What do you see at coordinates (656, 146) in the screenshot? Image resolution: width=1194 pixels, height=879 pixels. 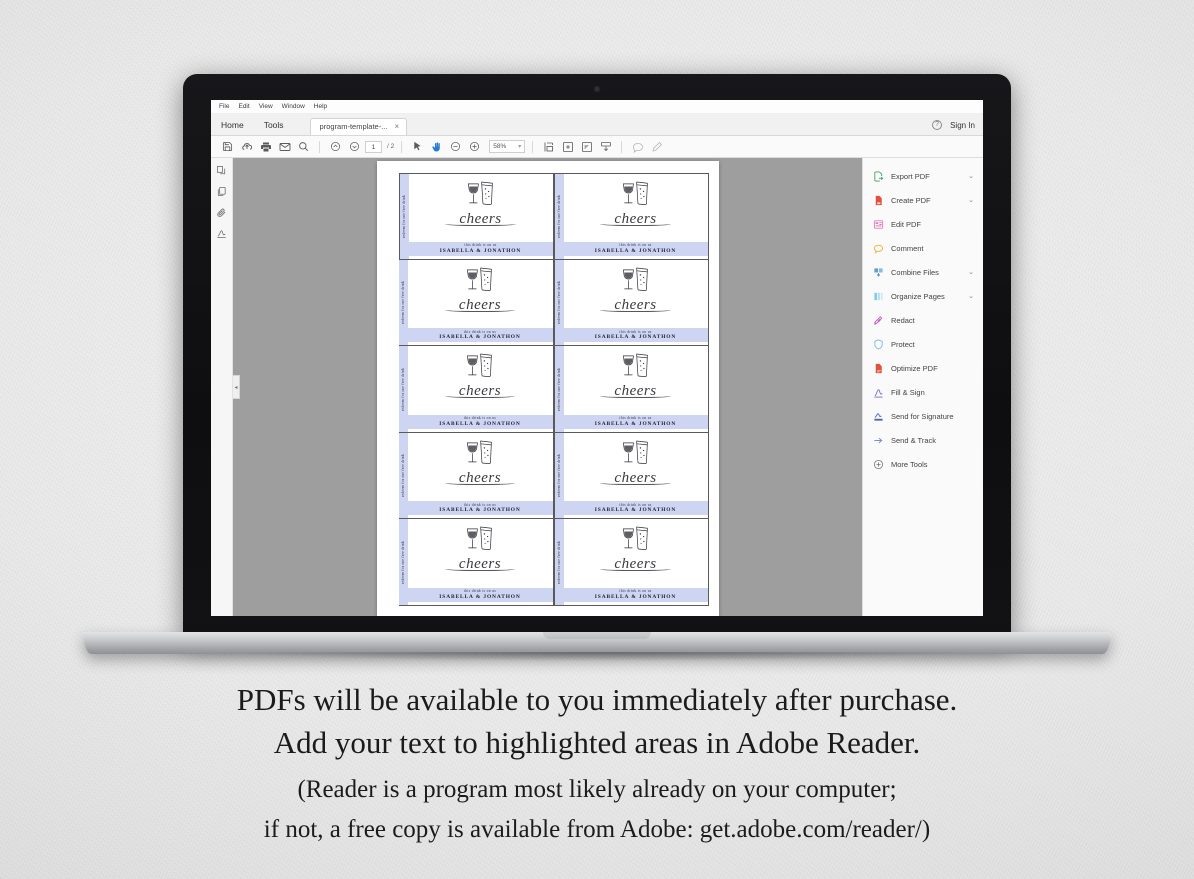 I see `highlighter-pen-icon` at bounding box center [656, 146].